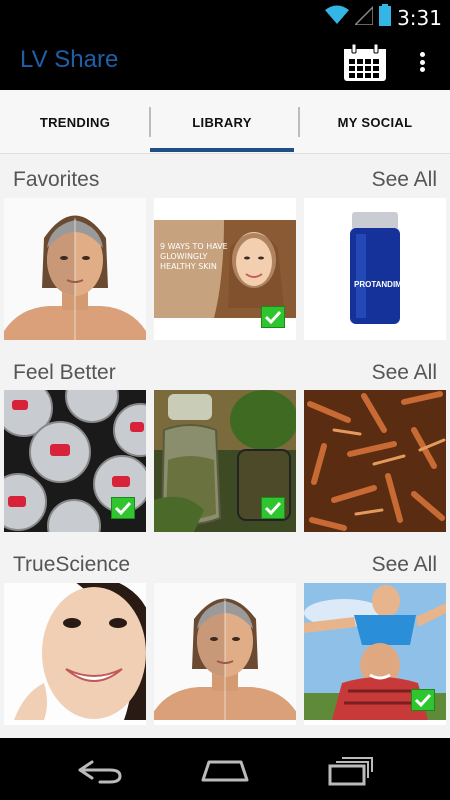  Describe the element at coordinates (75, 269) in the screenshot. I see `tile-aging-face-comparison` at that location.